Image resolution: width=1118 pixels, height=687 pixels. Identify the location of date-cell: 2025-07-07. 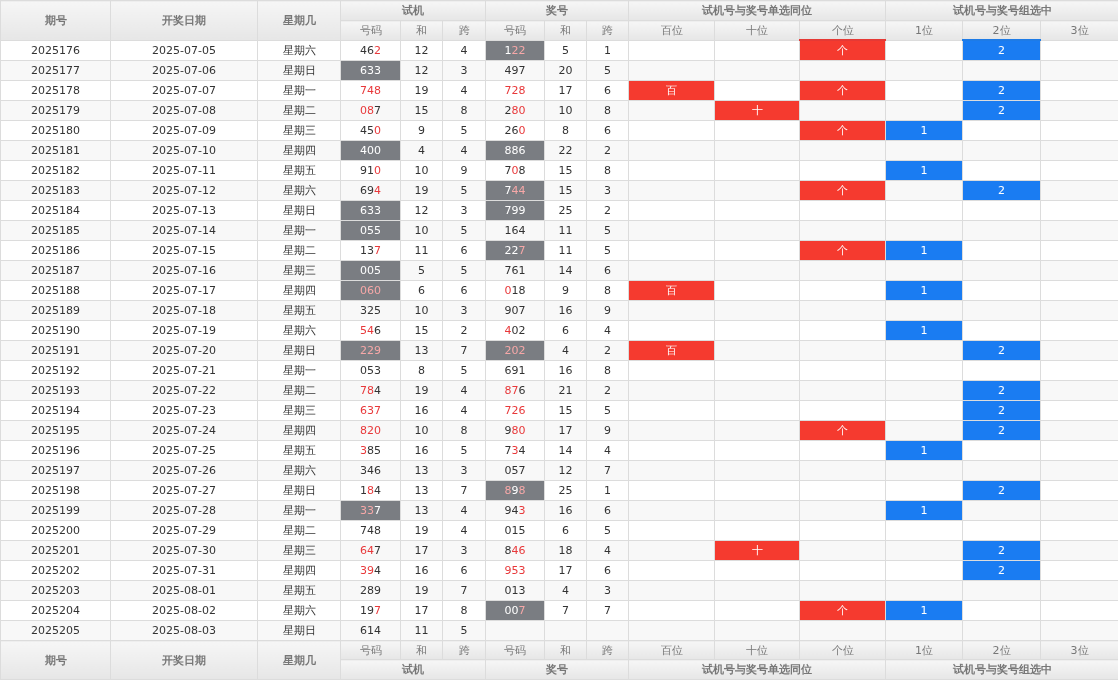
(184, 90).